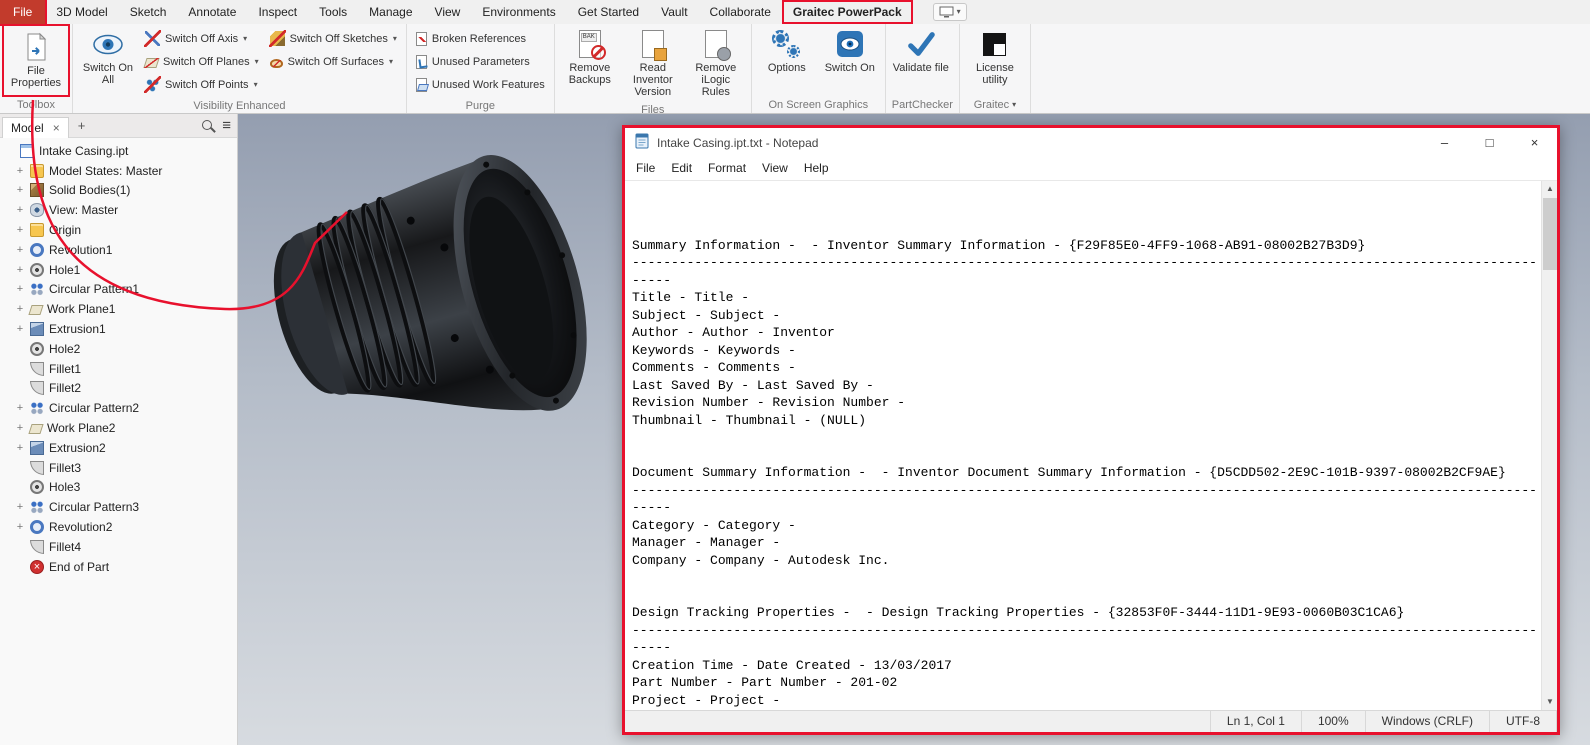 This screenshot has width=1590, height=745. Describe the element at coordinates (645, 169) in the screenshot. I see `notepad-menu-item: File` at that location.